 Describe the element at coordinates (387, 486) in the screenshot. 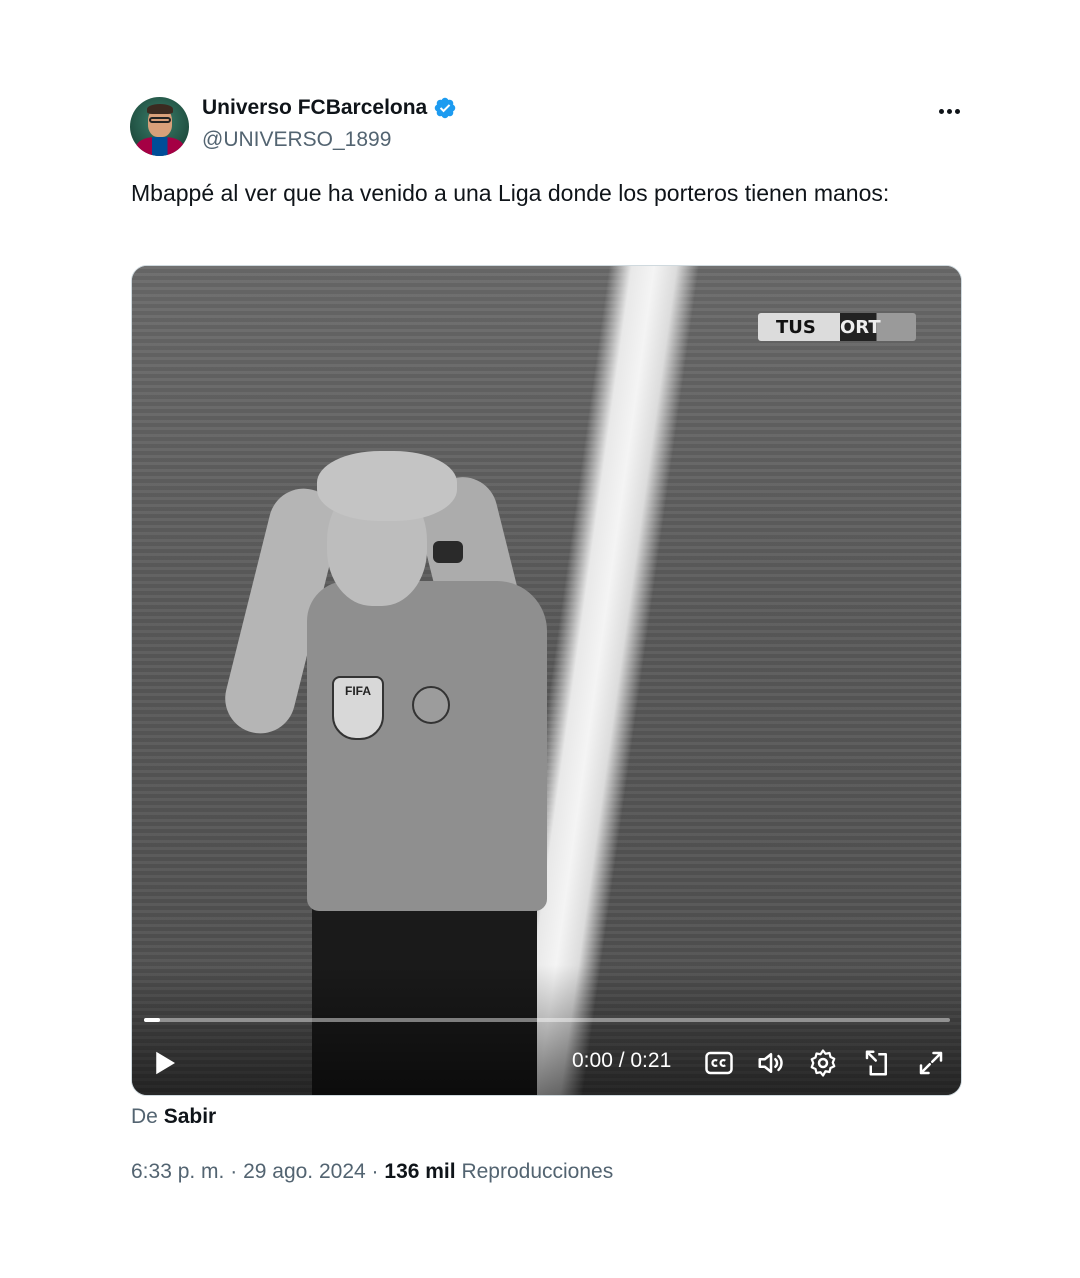

I see `referee-hands` at that location.